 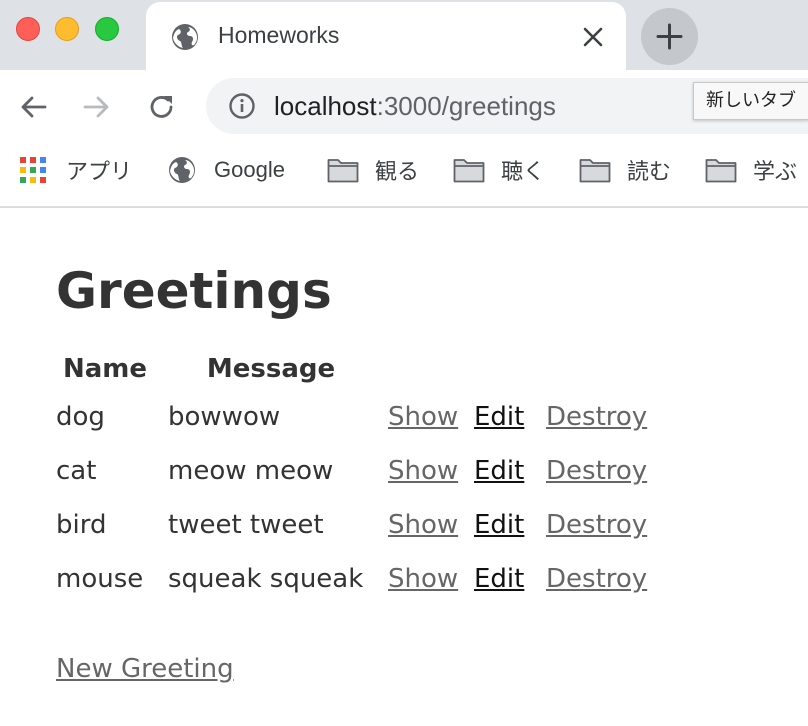 I want to click on new-greeting-link: New Greeting, so click(x=145, y=669).